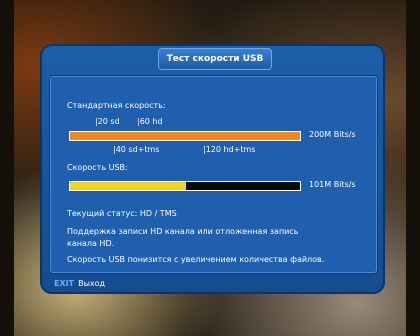 This screenshot has width=420, height=336. I want to click on usb-speed-bar-fill, so click(128, 186).